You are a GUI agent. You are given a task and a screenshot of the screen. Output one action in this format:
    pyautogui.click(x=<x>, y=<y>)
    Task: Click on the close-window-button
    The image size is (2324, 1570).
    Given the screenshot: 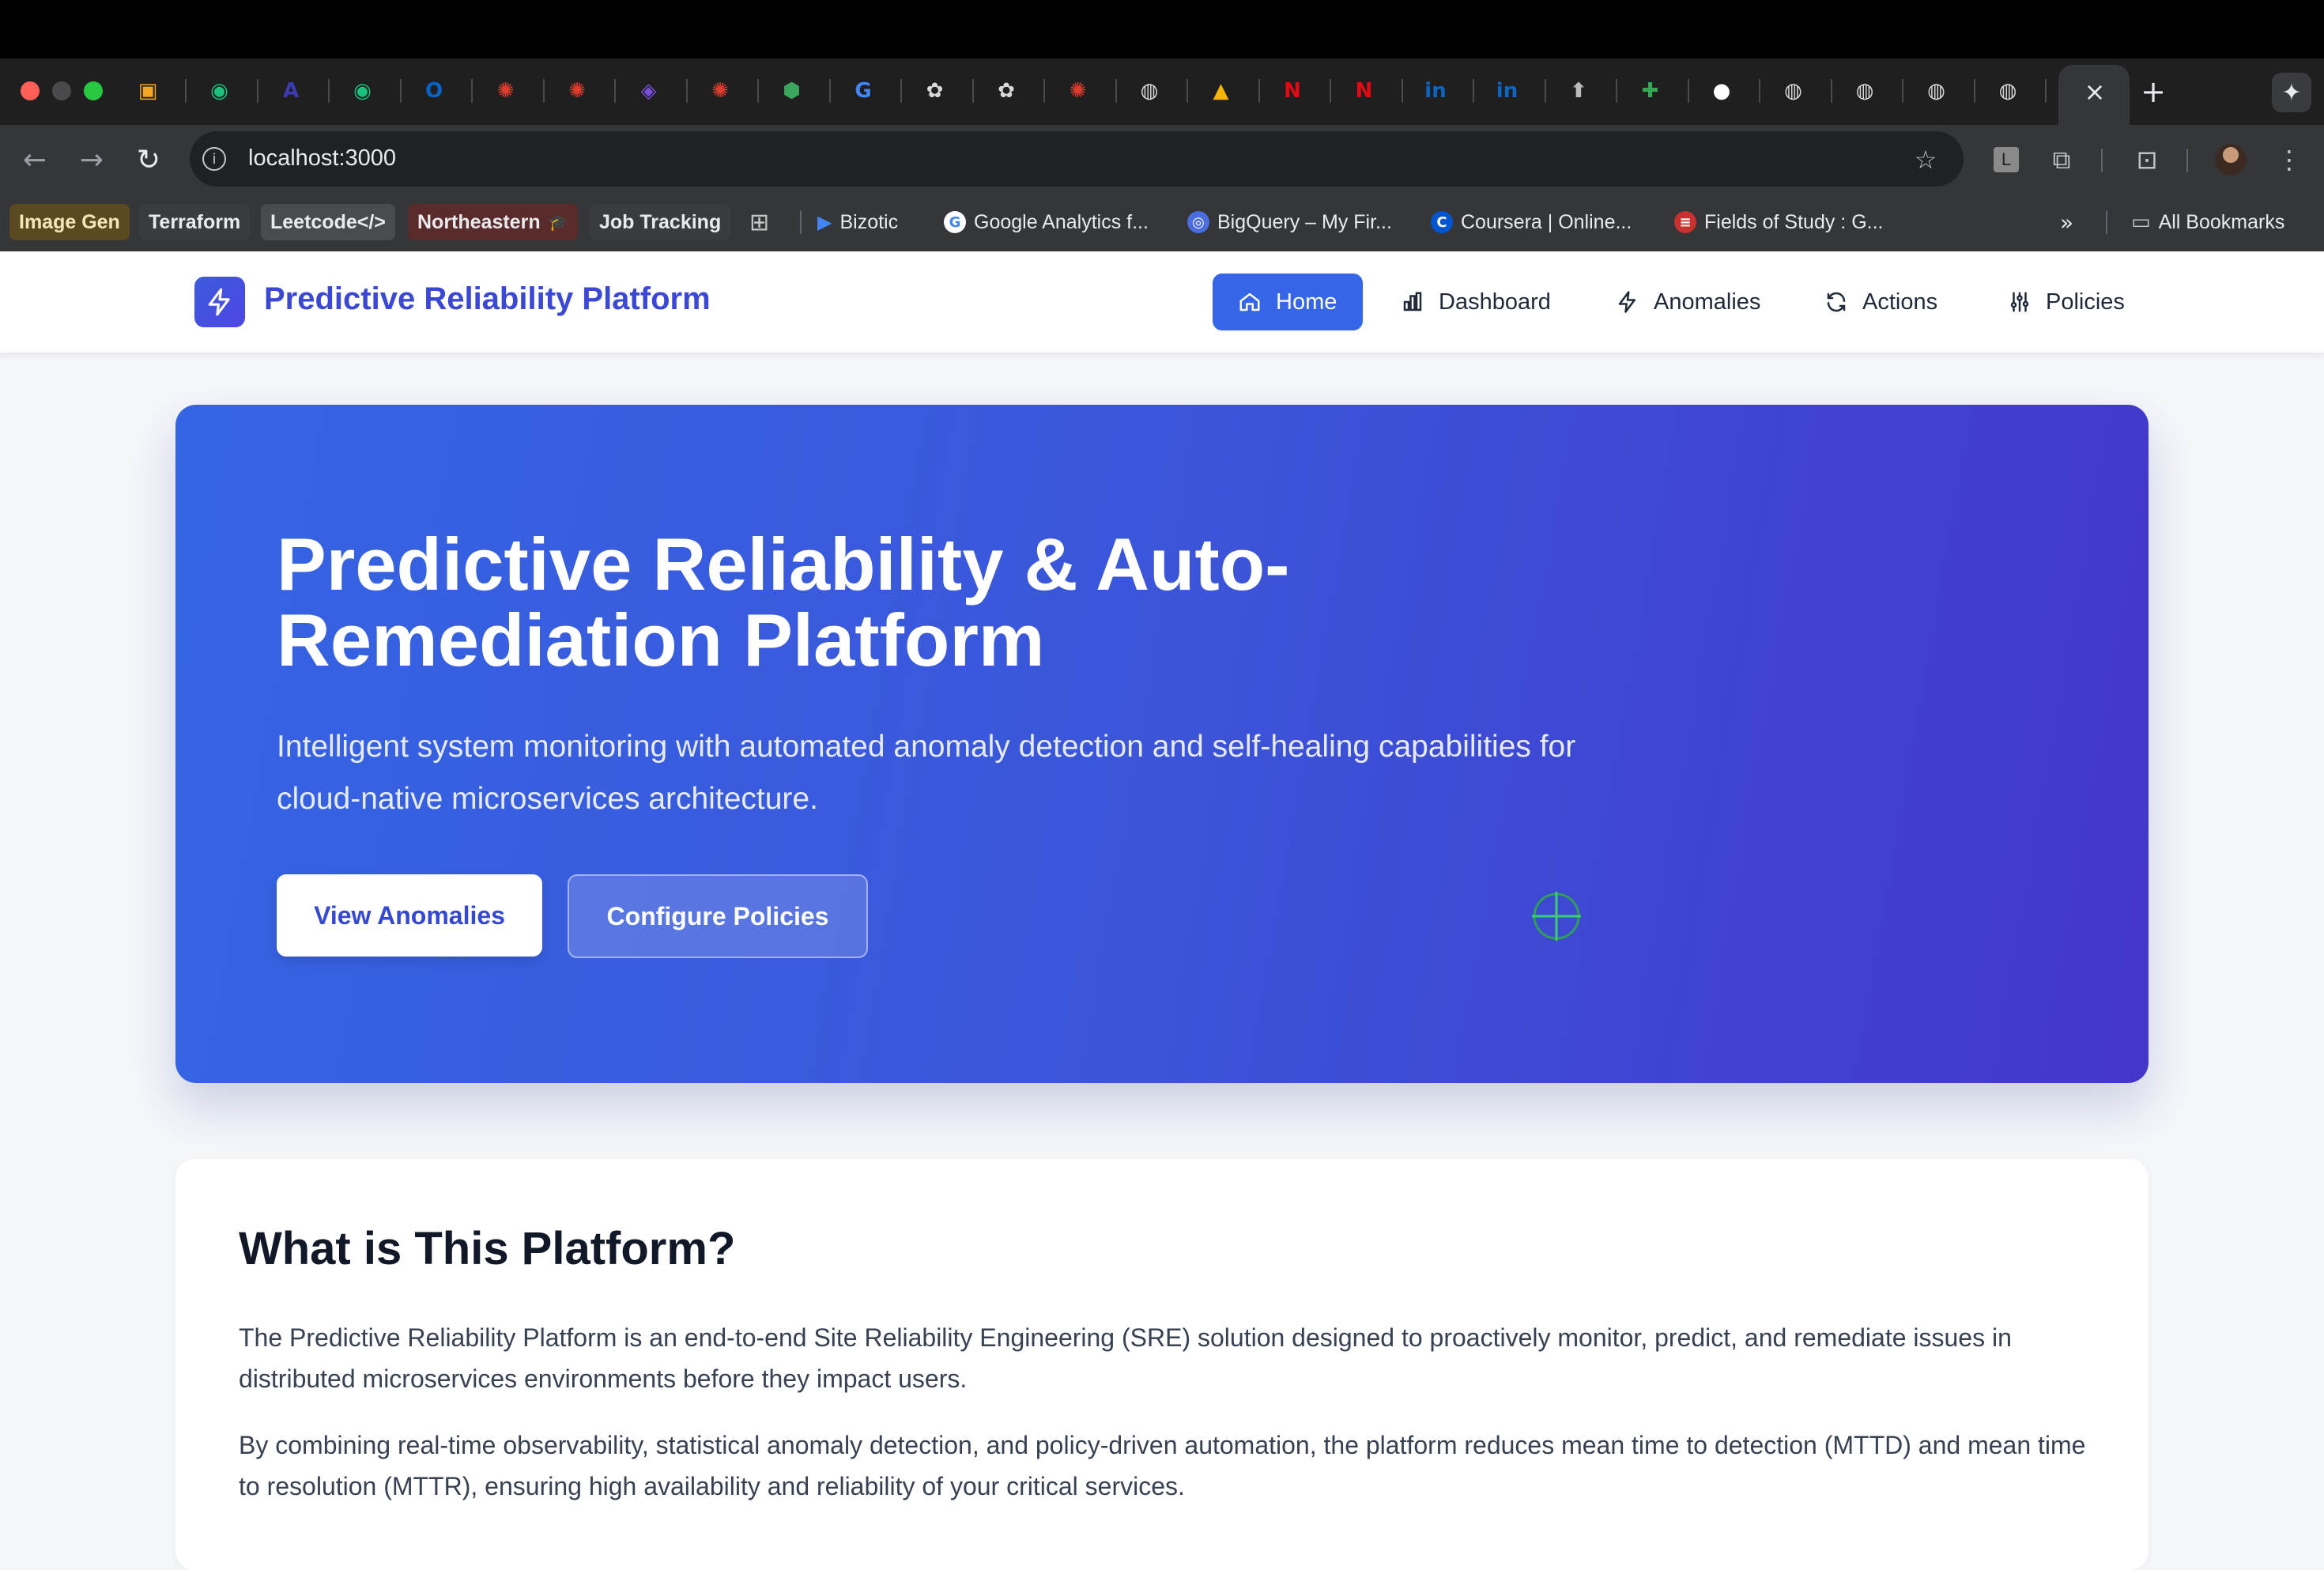 What is the action you would take?
    pyautogui.click(x=30, y=90)
    